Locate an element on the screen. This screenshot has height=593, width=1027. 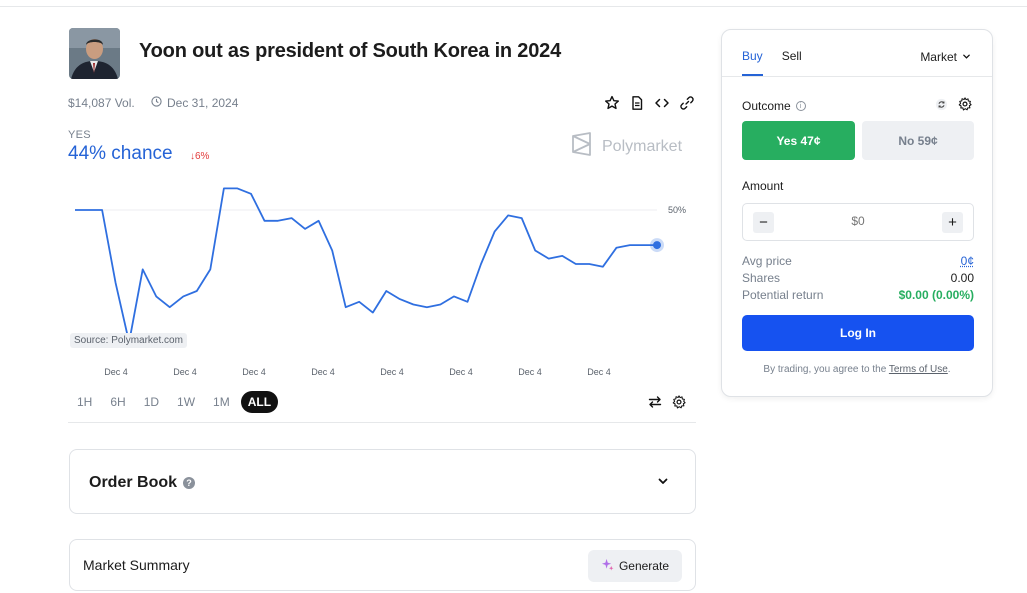
order-book-heading: Order Book ? is located at coordinates (142, 483).